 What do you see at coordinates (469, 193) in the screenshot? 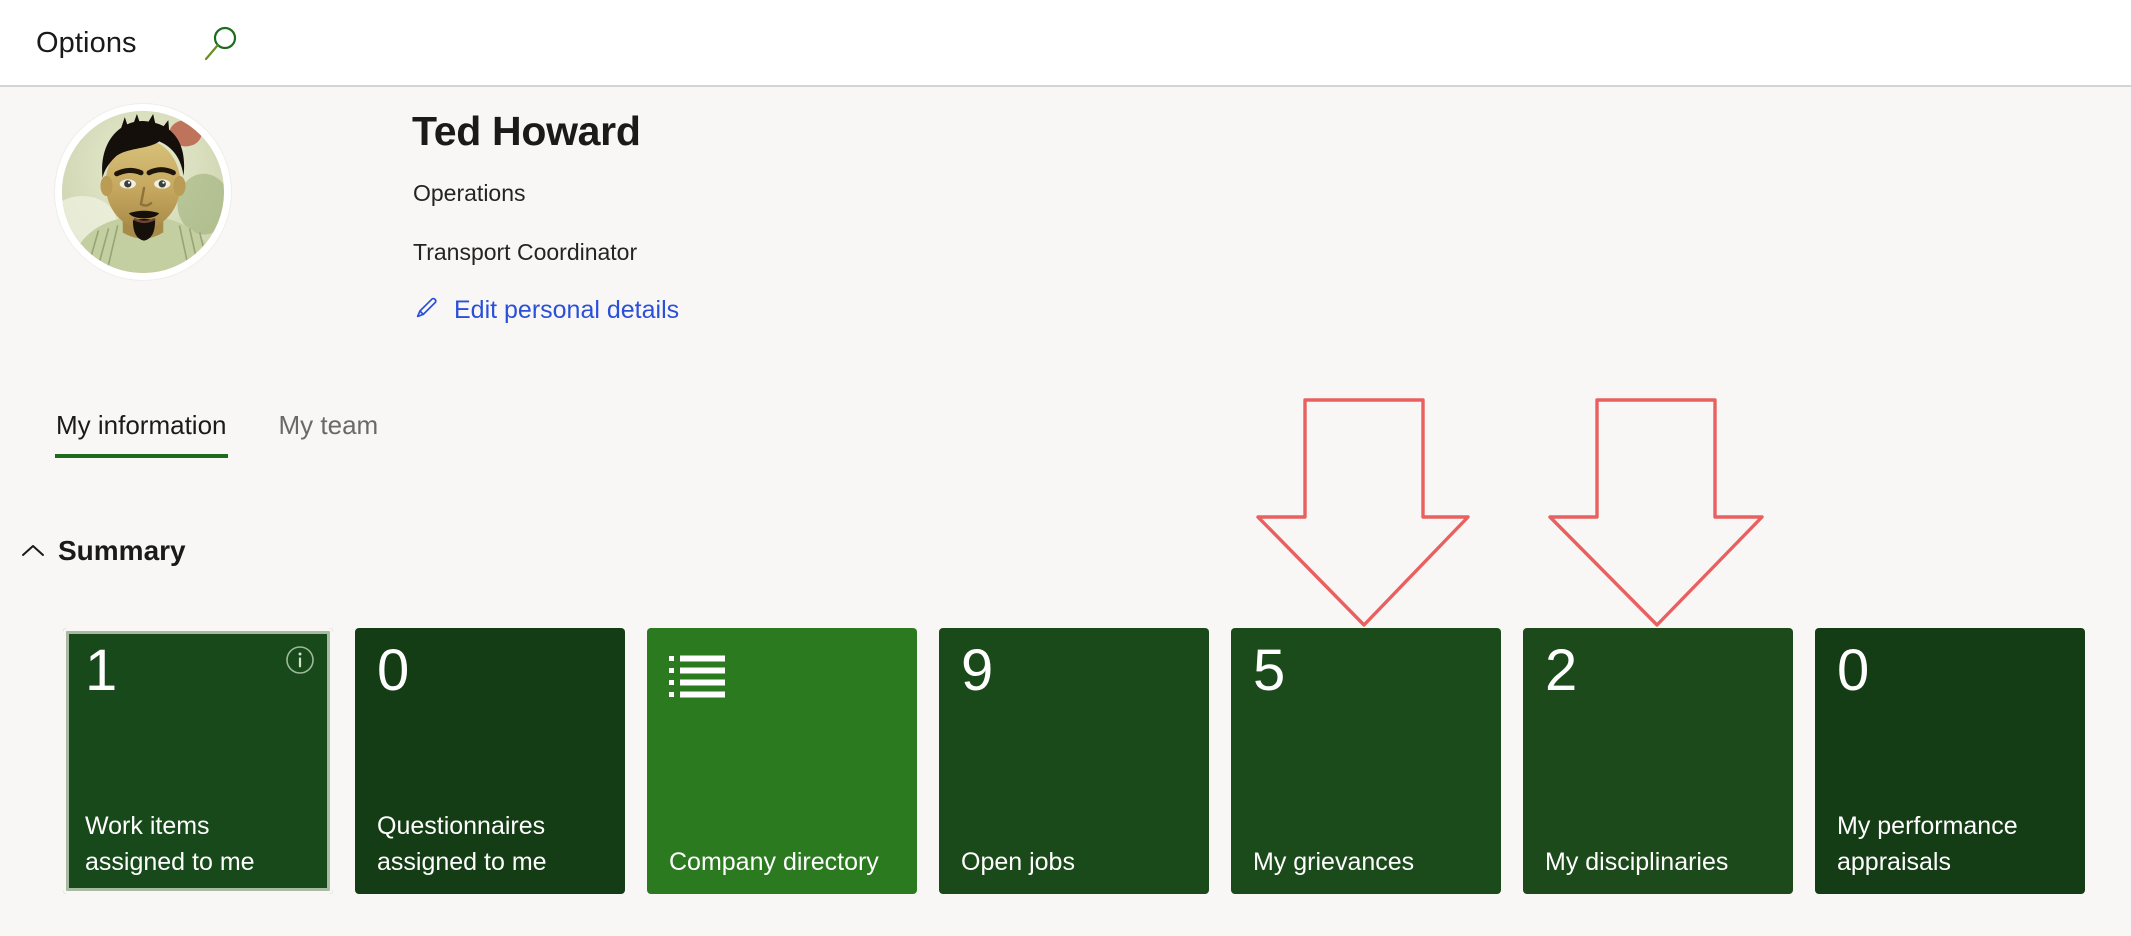
I see `profile-department: Operations` at bounding box center [469, 193].